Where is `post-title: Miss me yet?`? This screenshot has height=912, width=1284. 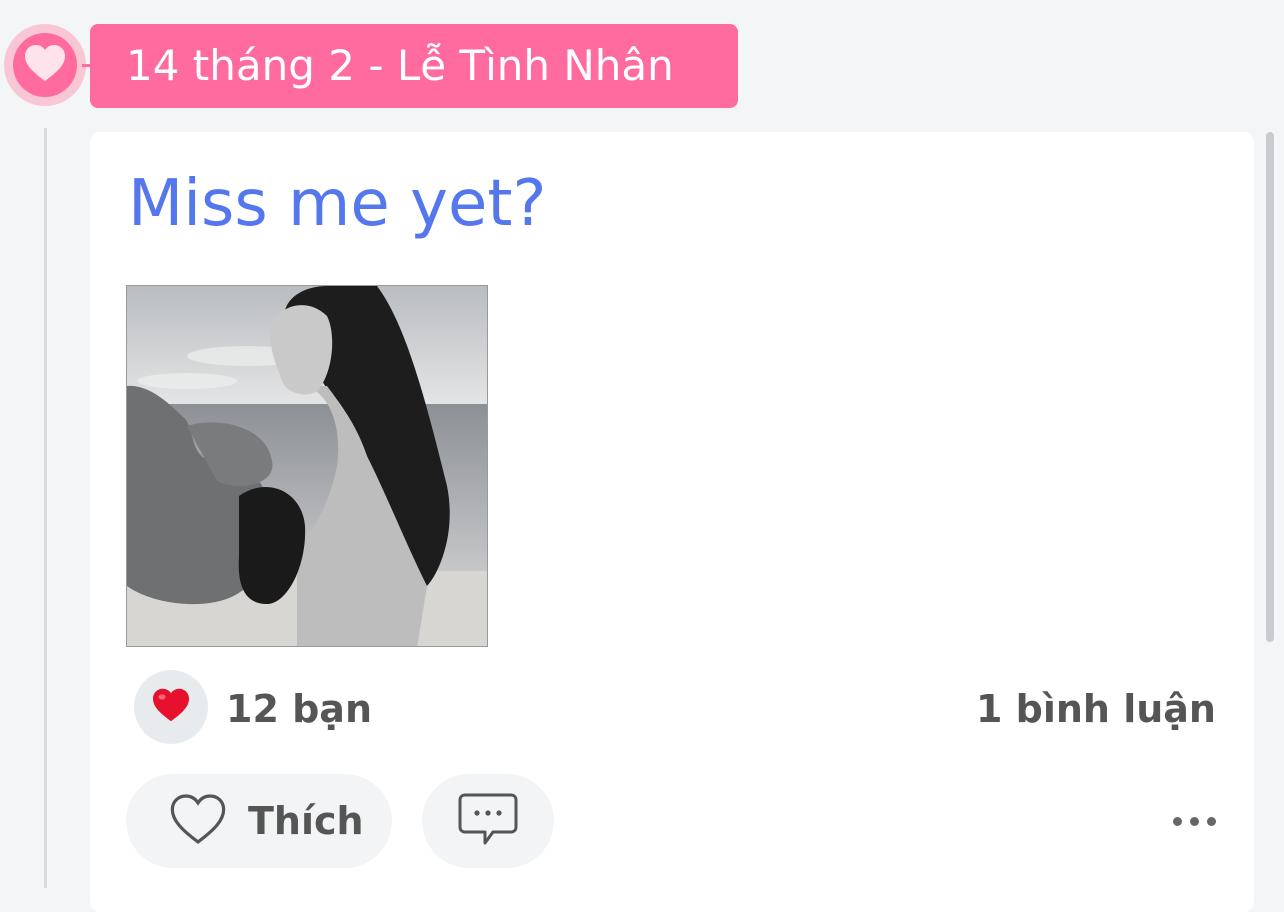 post-title: Miss me yet? is located at coordinates (337, 204).